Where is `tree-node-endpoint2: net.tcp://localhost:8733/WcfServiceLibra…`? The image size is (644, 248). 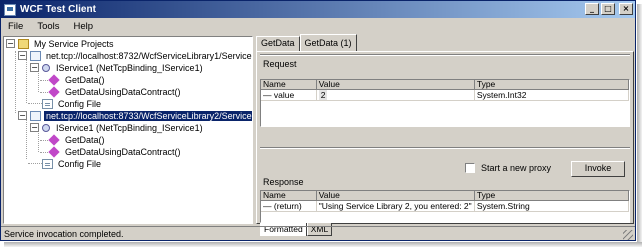
tree-node-endpoint2: net.tcp://localhost:8733/WcfServiceLibra… is located at coordinates (141, 116).